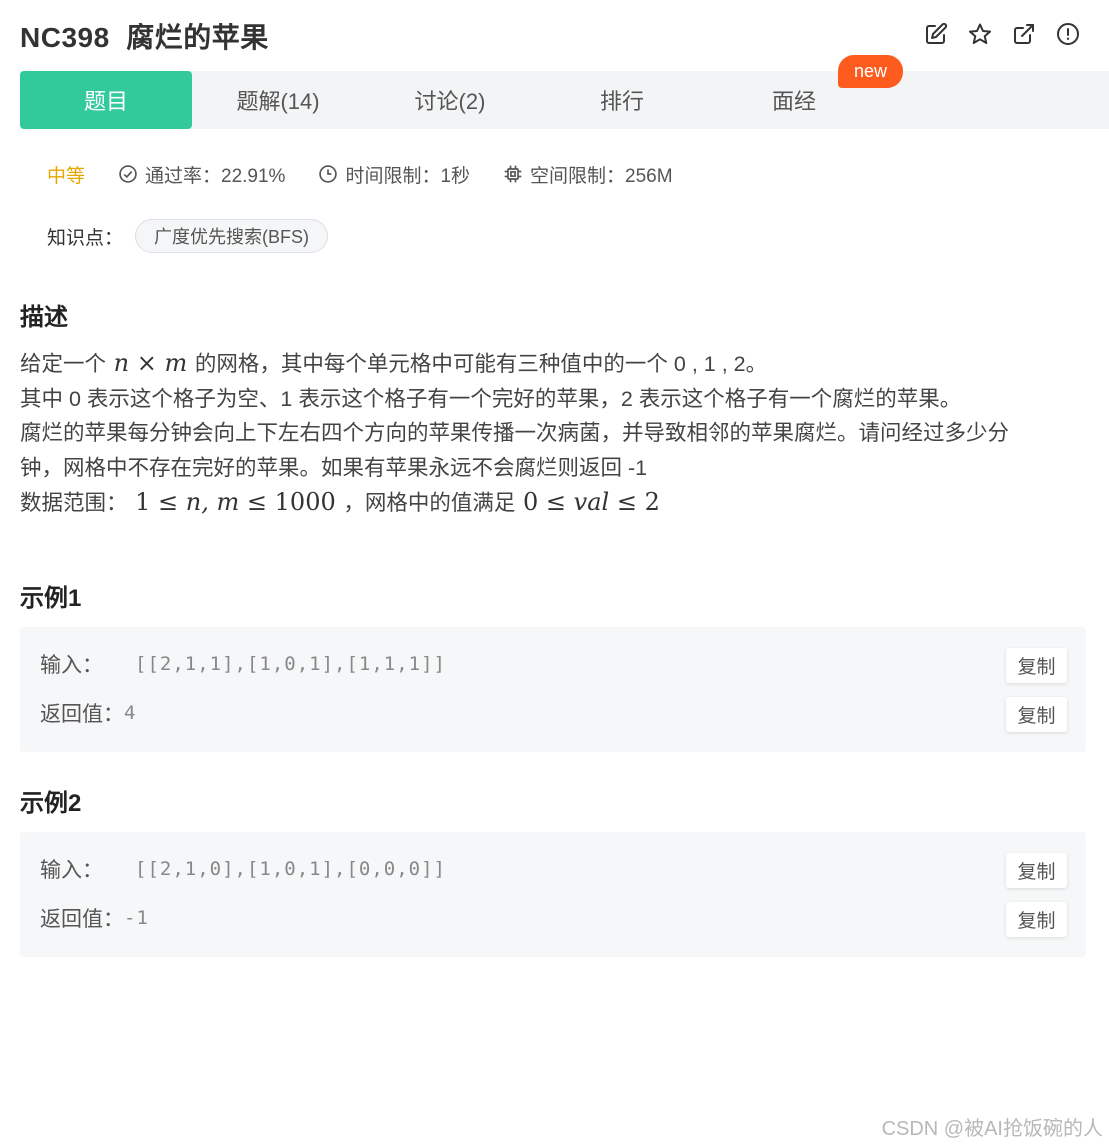 Image resolution: width=1109 pixels, height=1147 pixels. I want to click on tab-problem: 题目, so click(106, 100).